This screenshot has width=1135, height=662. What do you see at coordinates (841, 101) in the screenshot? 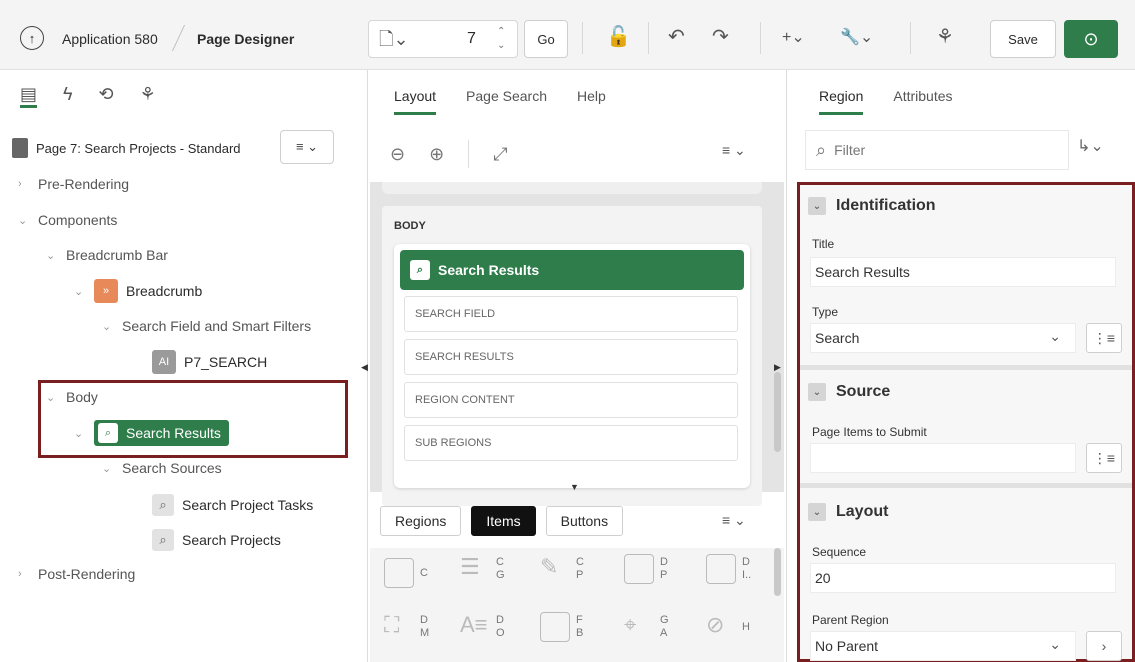
I see `tab-region: Region` at bounding box center [841, 101].